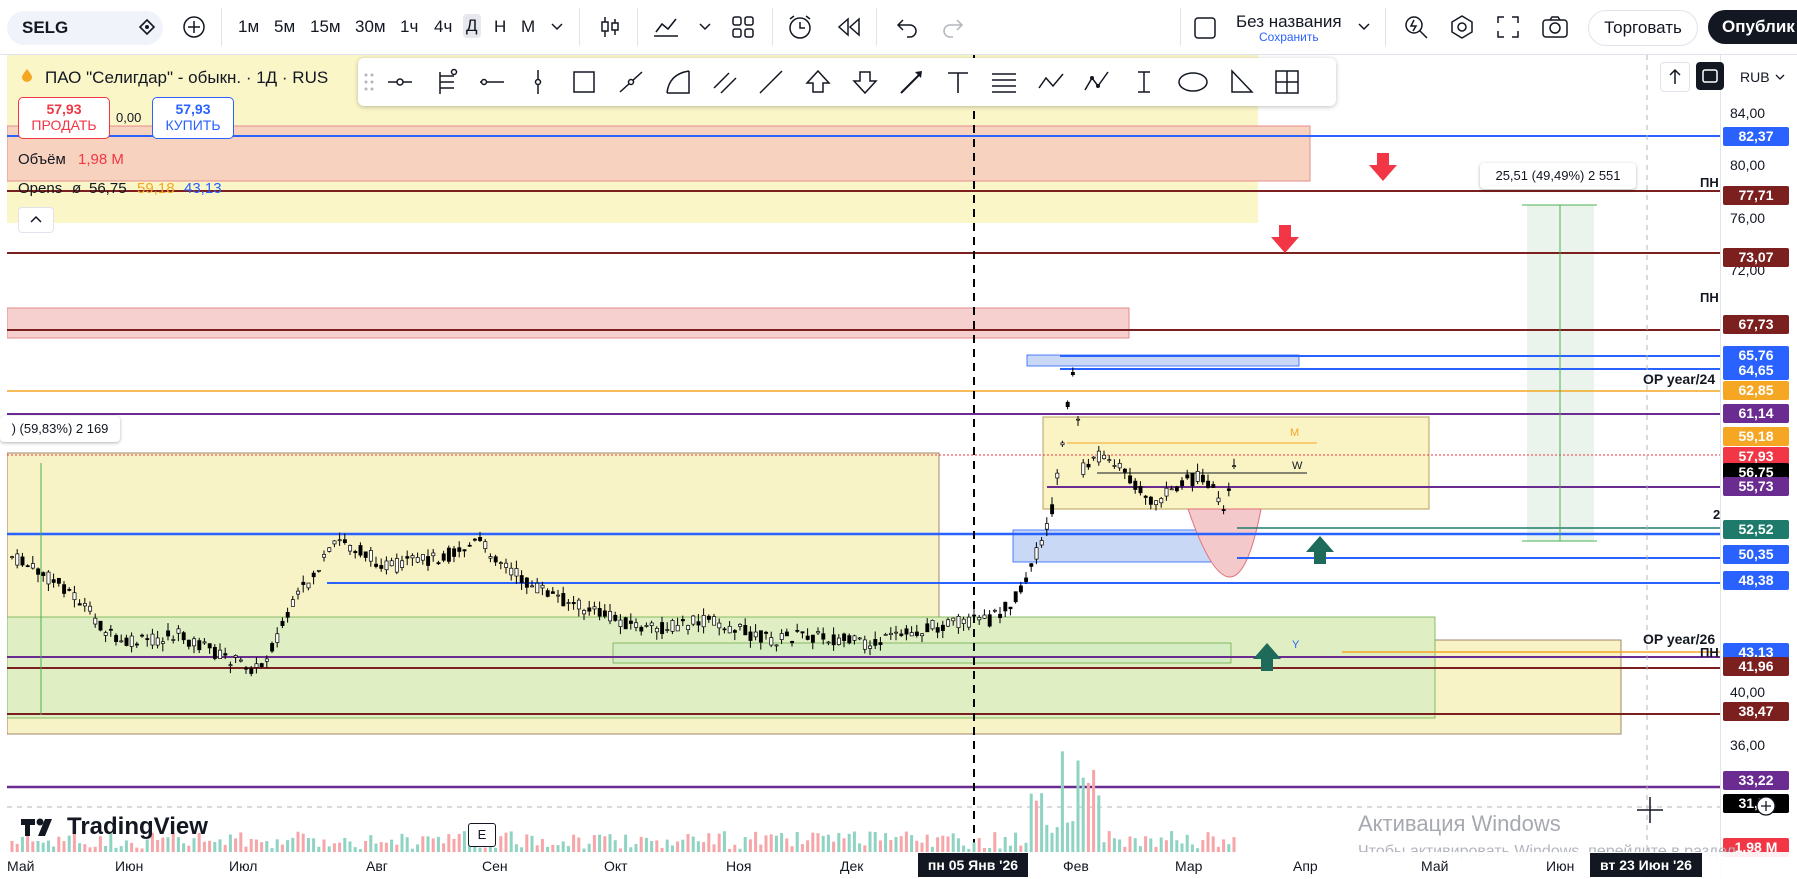 Image resolution: width=1797 pixels, height=879 pixels. I want to click on arrow-down-tool-icon, so click(865, 82).